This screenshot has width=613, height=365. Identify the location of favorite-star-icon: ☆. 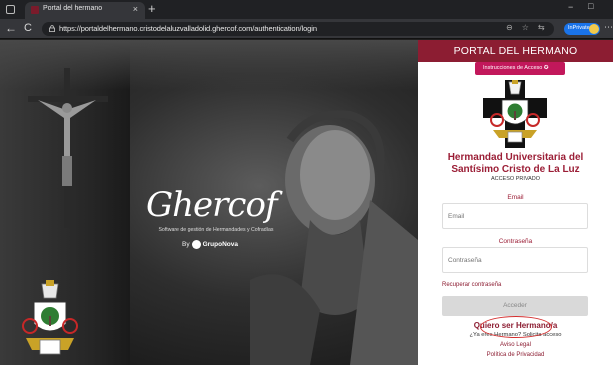
(525, 27).